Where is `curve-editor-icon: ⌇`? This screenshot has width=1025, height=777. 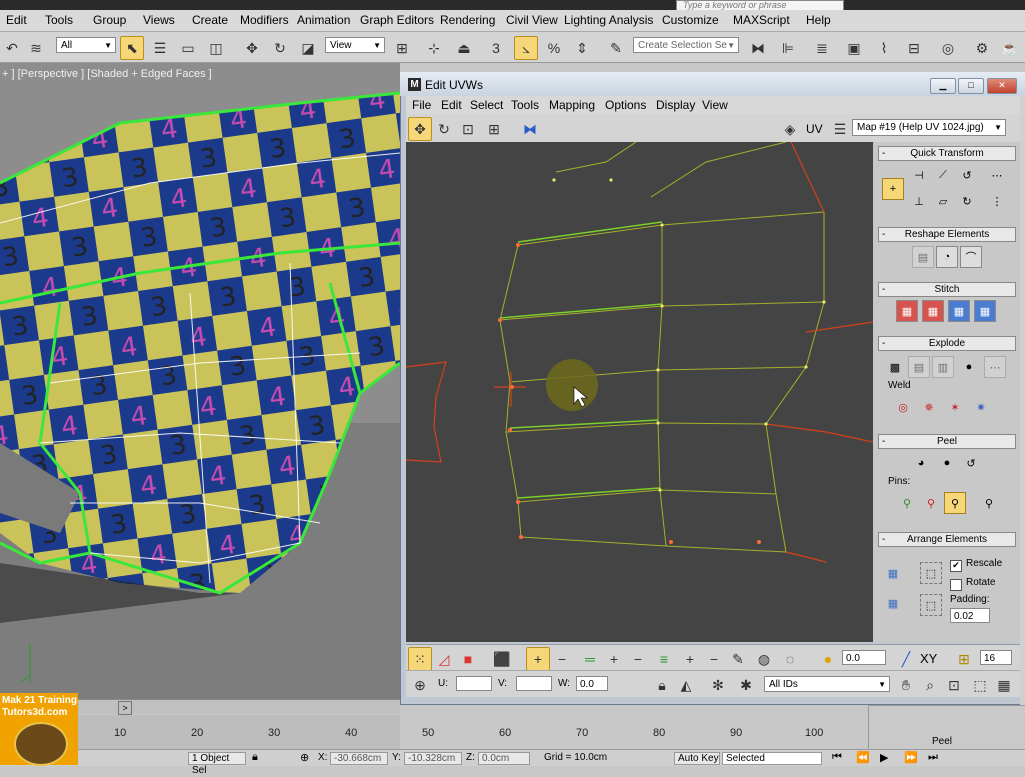 curve-editor-icon: ⌇ is located at coordinates (884, 48).